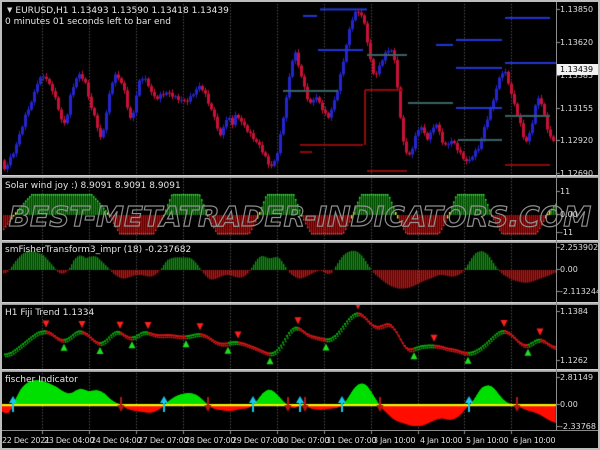 This screenshot has width=600, height=450. I want to click on window-frame-top, so click(300, 1).